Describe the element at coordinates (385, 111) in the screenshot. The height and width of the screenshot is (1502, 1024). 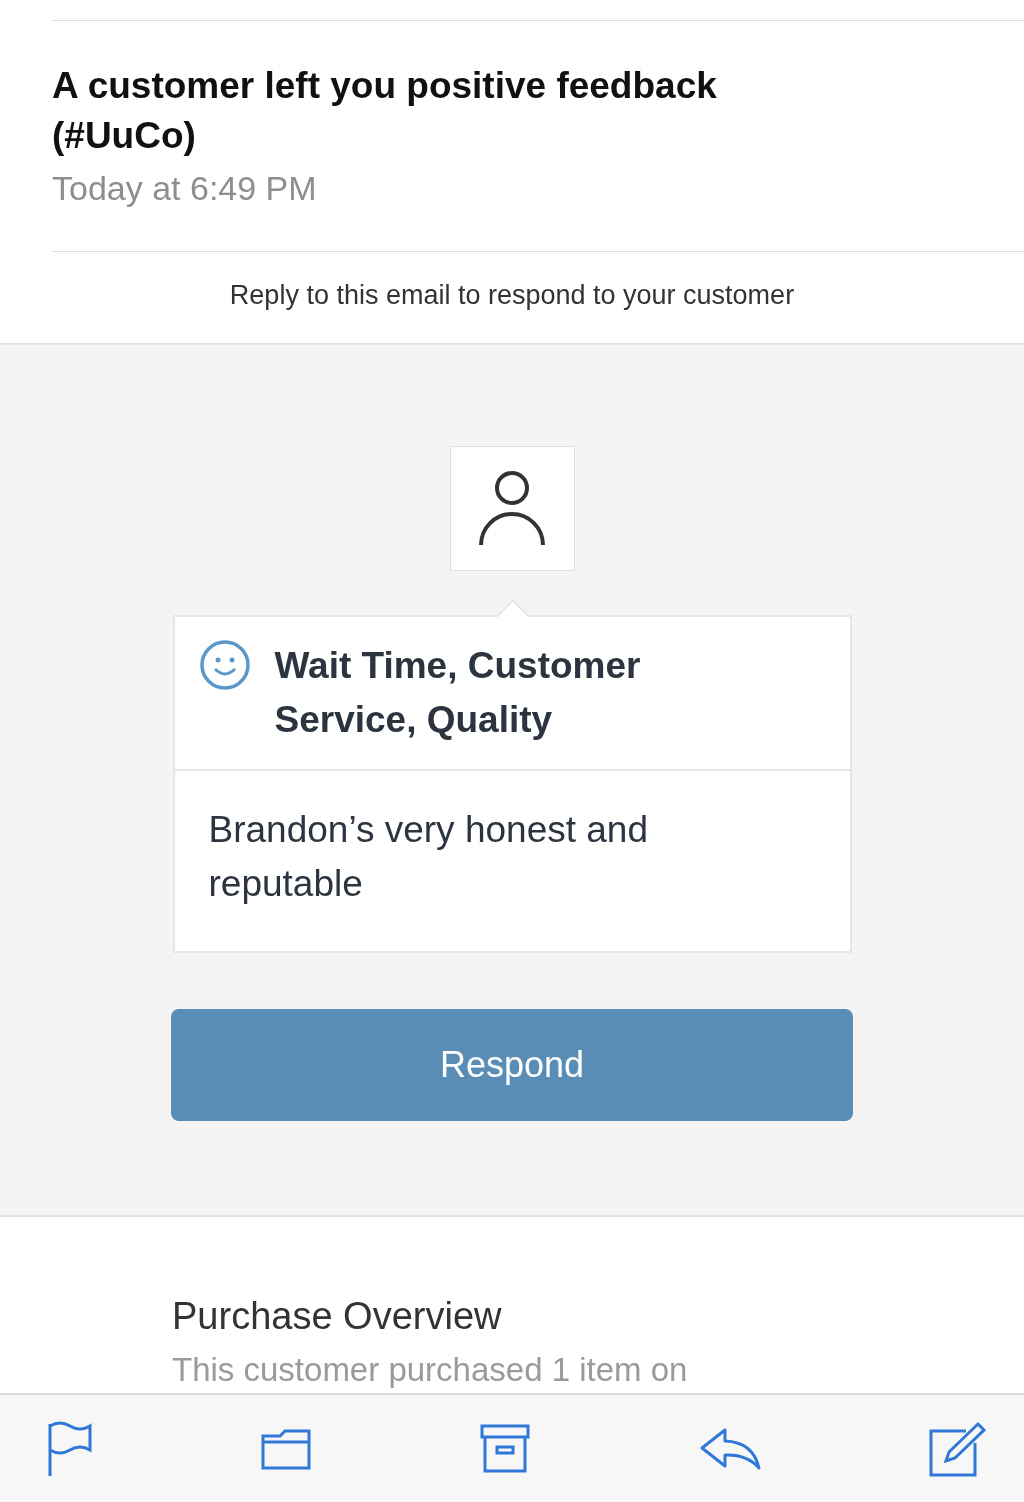
I see `email-subject: A customer left you positive feedback (#UuCo)` at that location.